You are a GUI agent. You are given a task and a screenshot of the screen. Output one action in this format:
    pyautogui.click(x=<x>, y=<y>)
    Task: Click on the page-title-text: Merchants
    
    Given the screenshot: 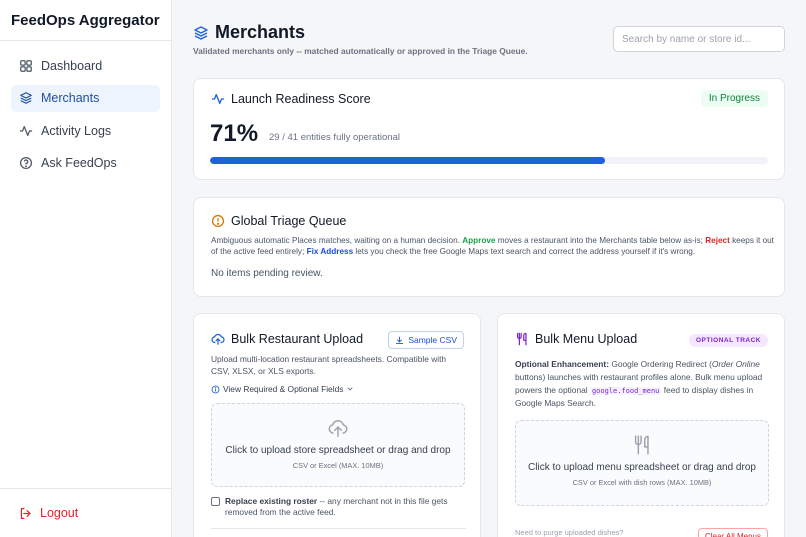 What is the action you would take?
    pyautogui.click(x=260, y=32)
    